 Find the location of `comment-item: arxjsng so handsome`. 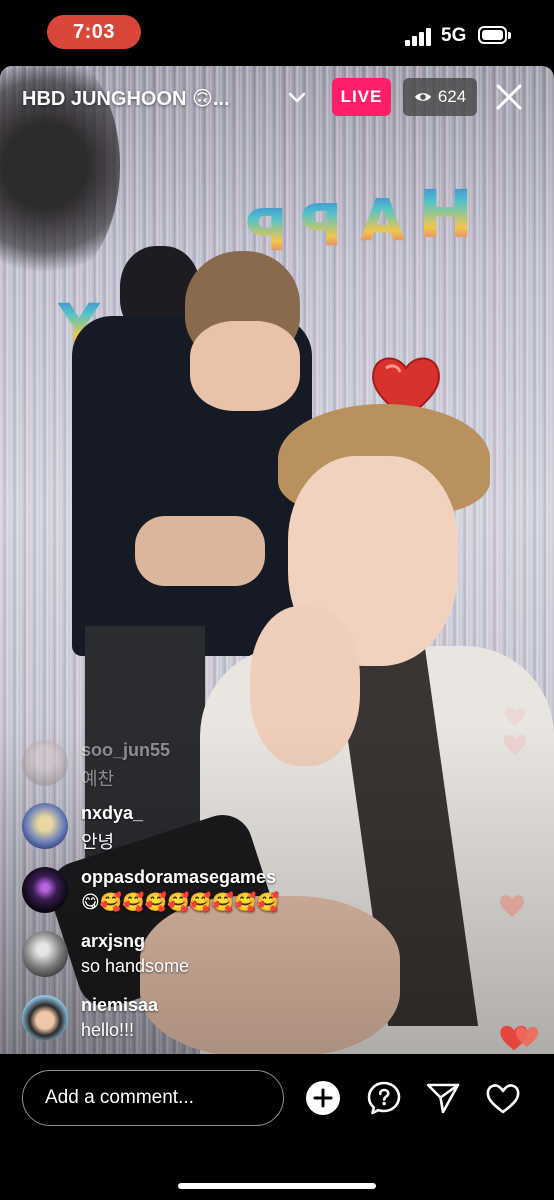

comment-item: arxjsng so handsome is located at coordinates (222, 957).